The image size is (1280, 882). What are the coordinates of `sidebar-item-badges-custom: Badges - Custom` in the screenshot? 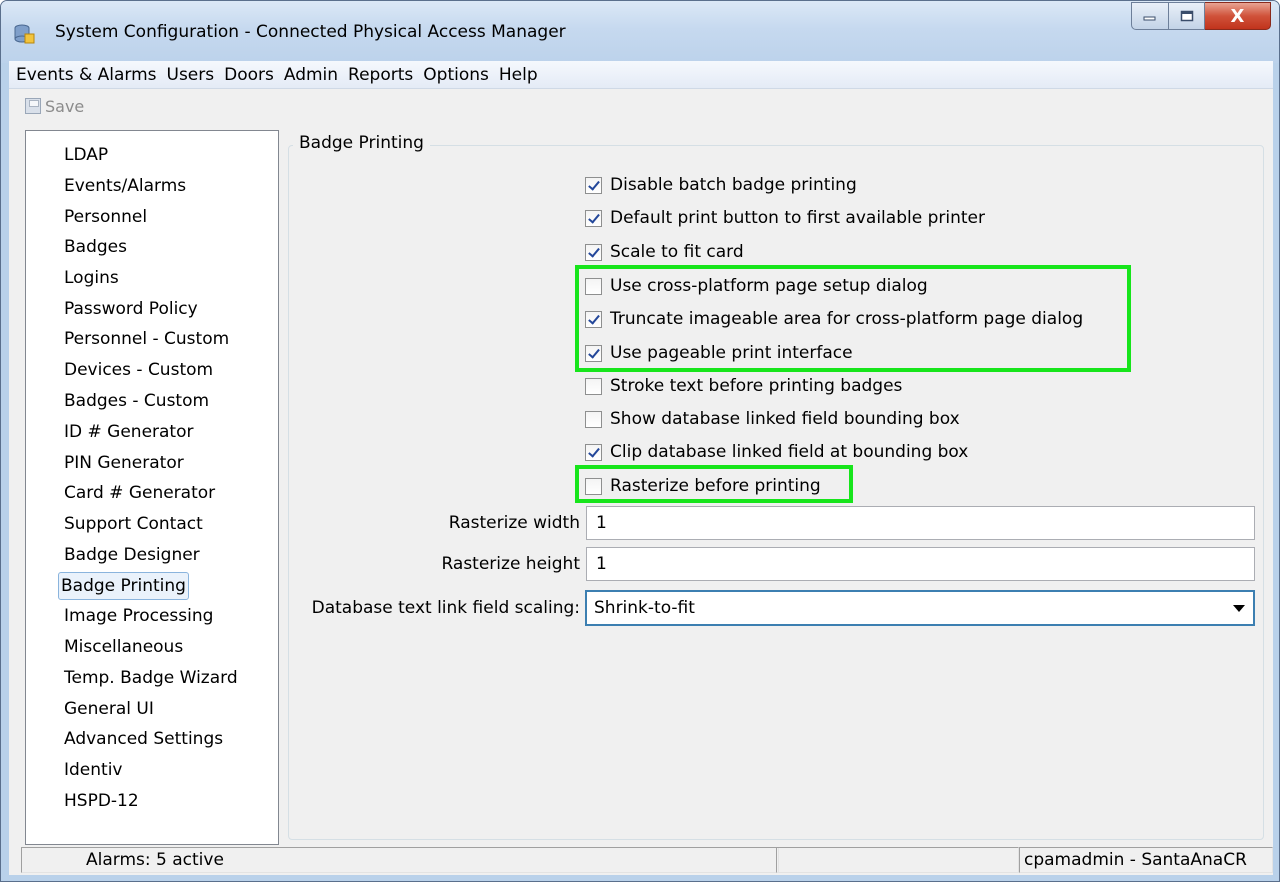 It's located at (136, 401).